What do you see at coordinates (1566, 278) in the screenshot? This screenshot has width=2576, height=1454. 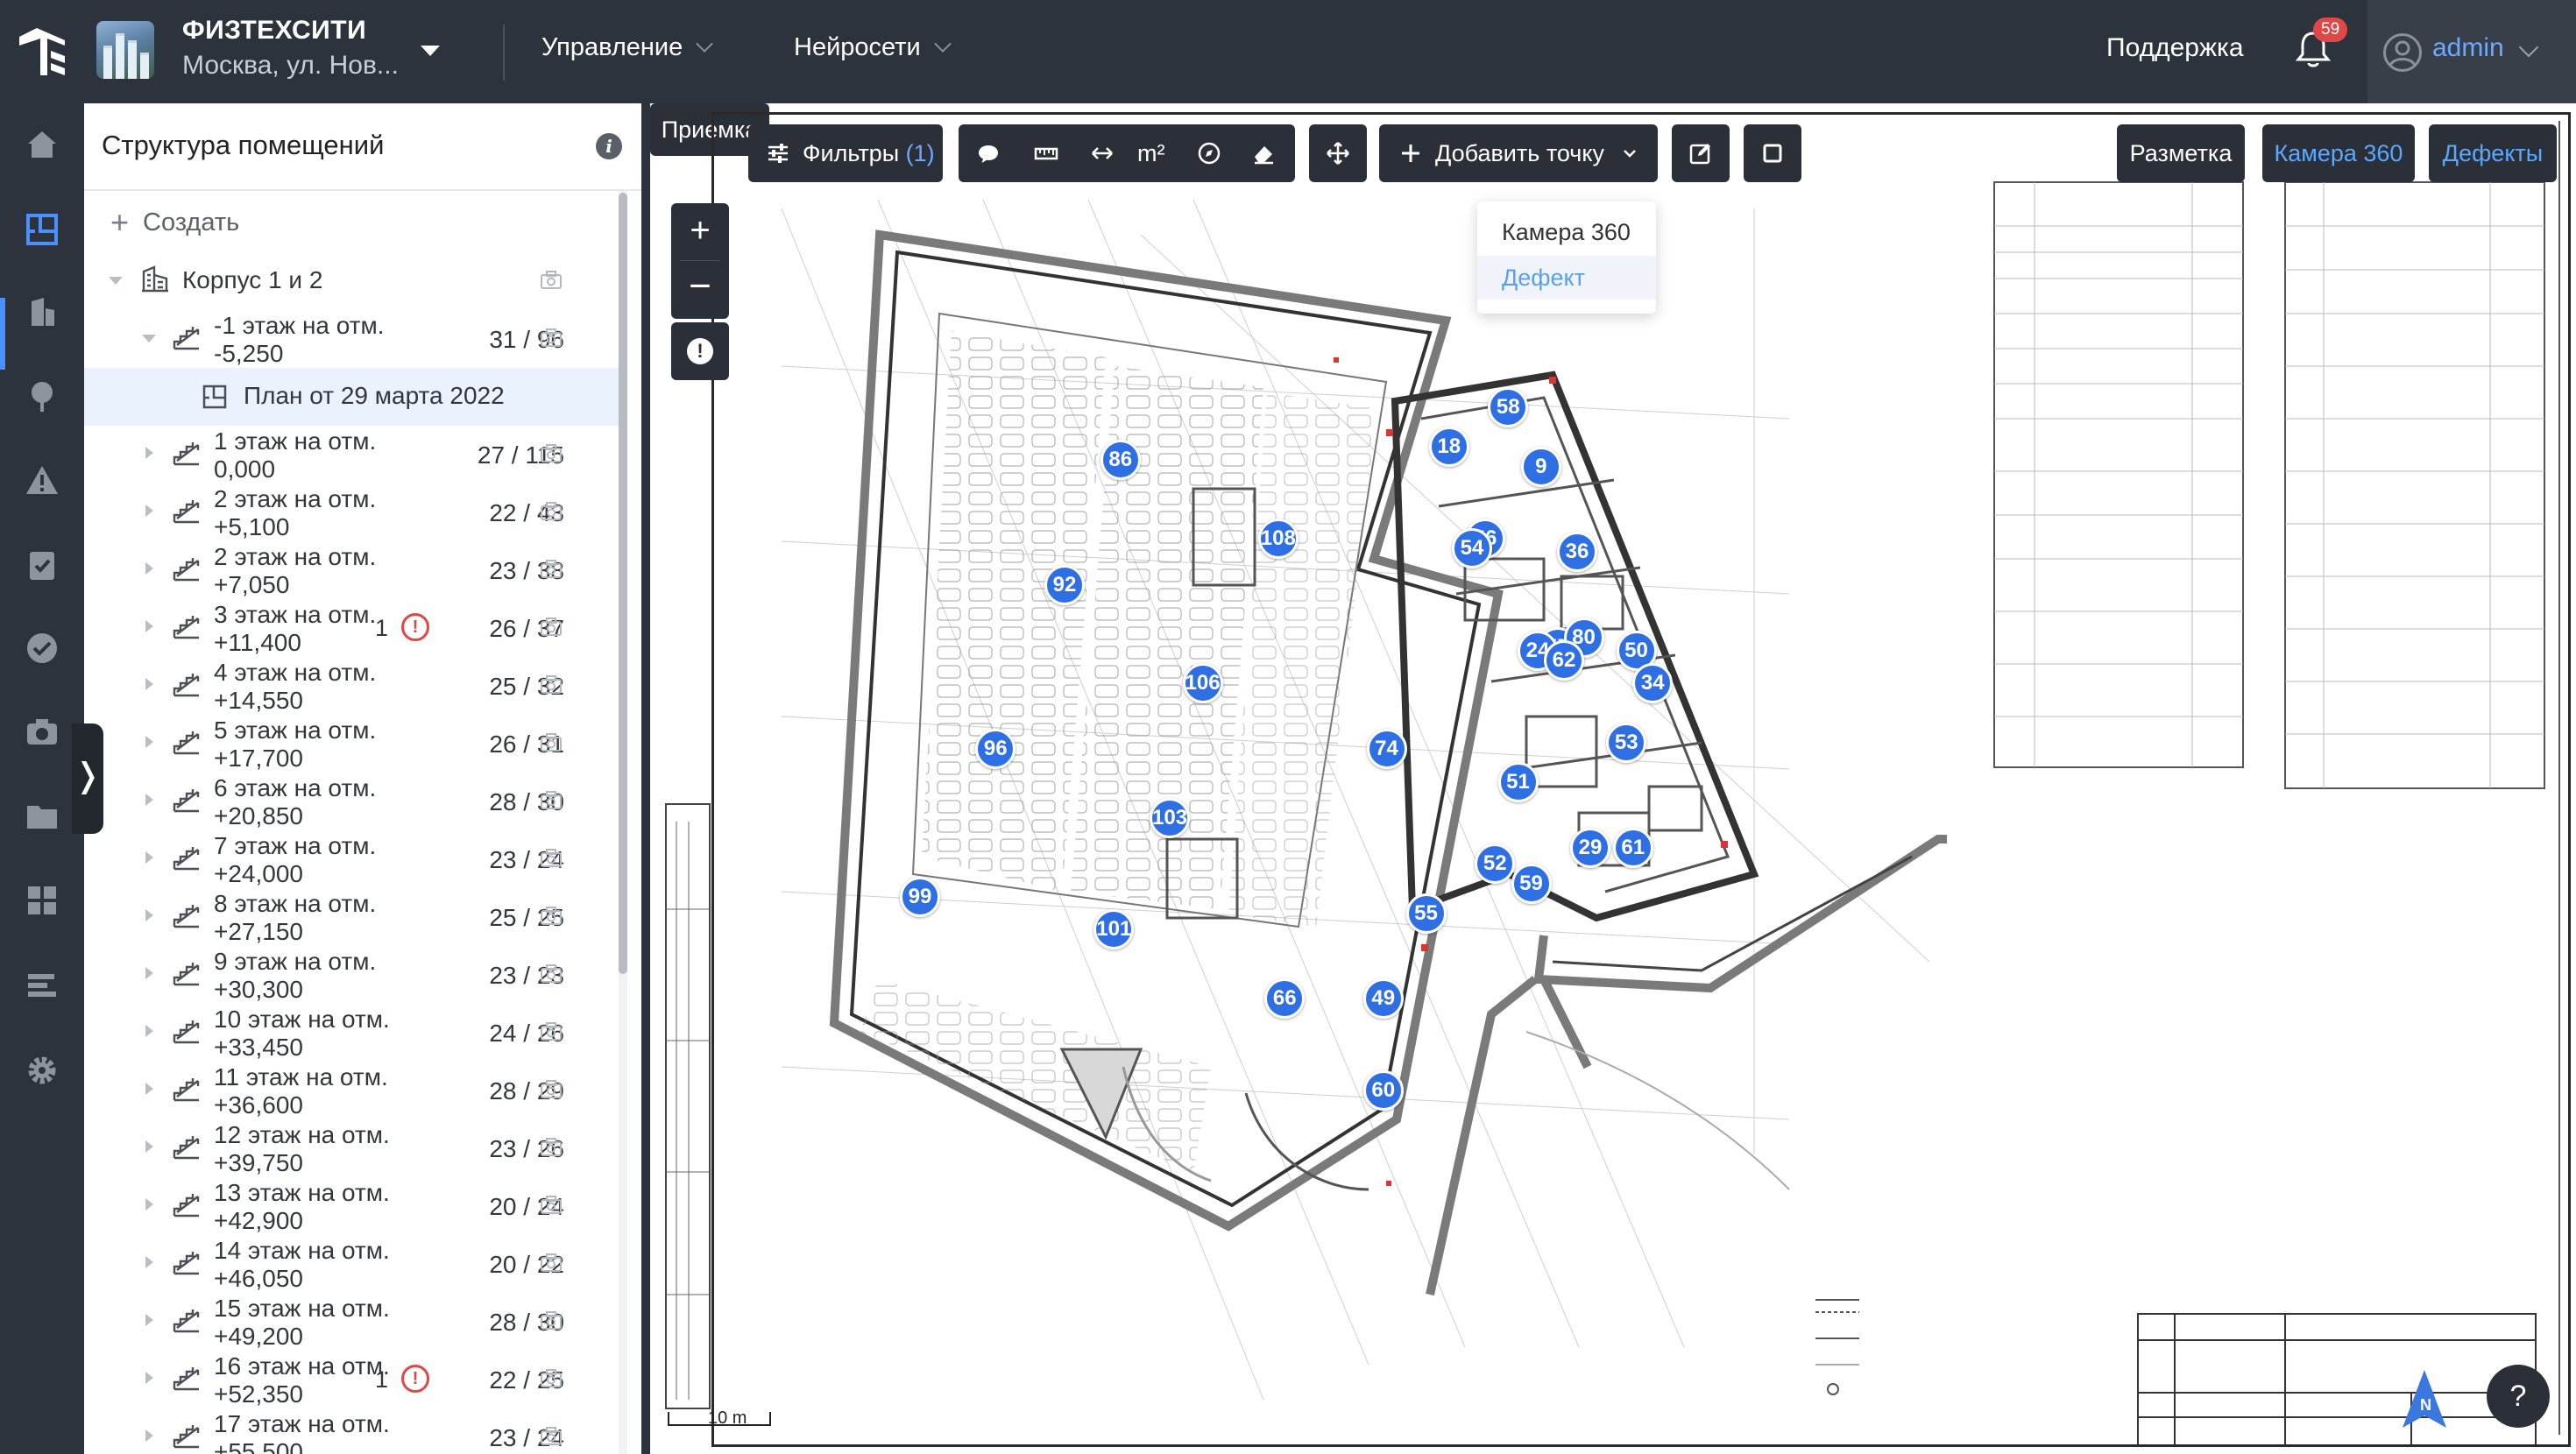 I see `dropdown-item-defect: Дефект` at bounding box center [1566, 278].